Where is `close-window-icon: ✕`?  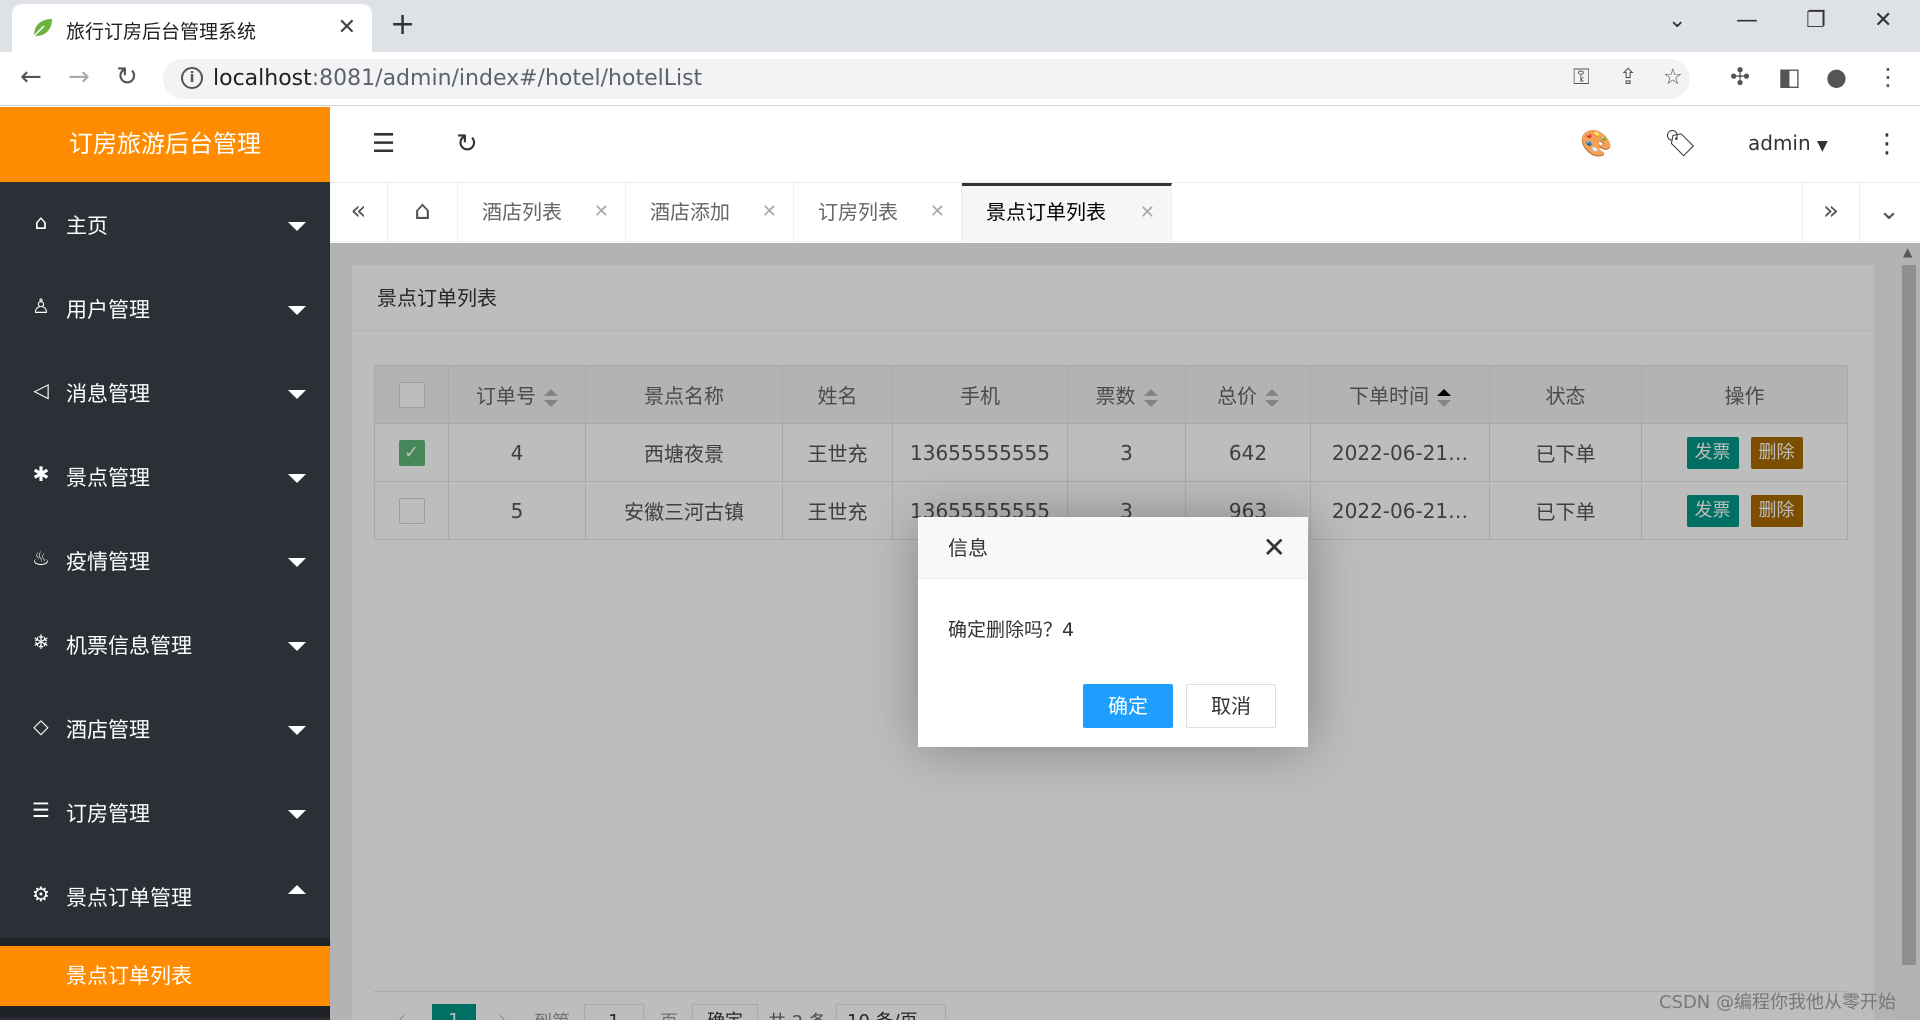
close-window-icon: ✕ is located at coordinates (1883, 20).